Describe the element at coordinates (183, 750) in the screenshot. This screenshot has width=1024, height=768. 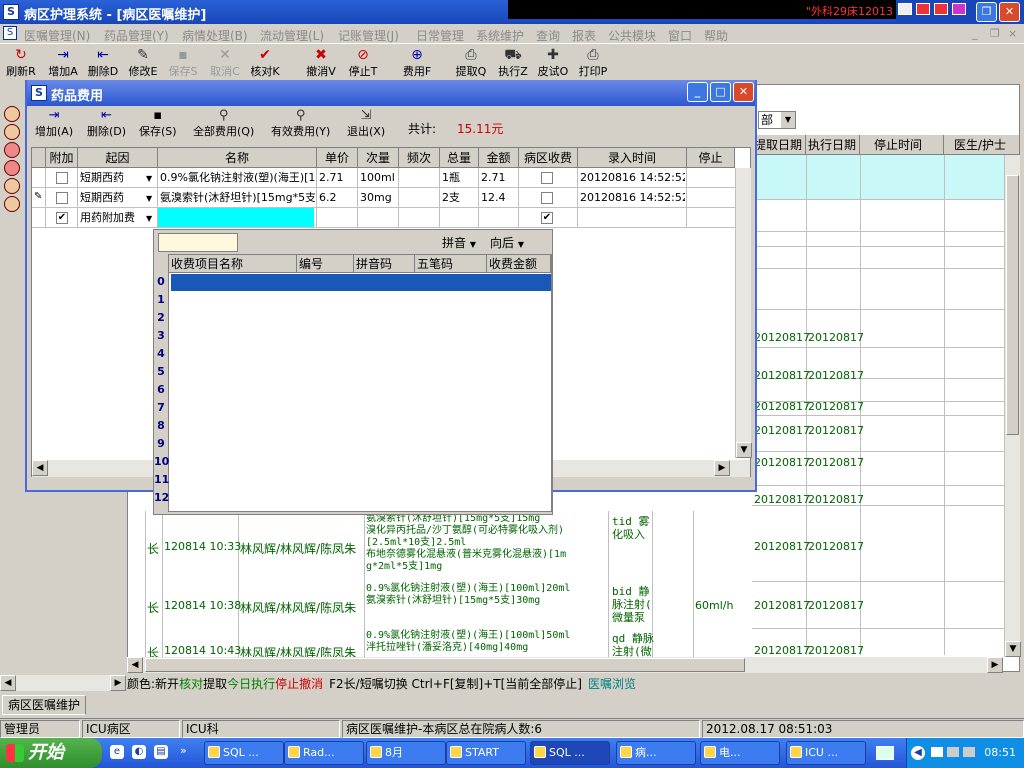
I see `quicklaunch-more-icon: »` at that location.